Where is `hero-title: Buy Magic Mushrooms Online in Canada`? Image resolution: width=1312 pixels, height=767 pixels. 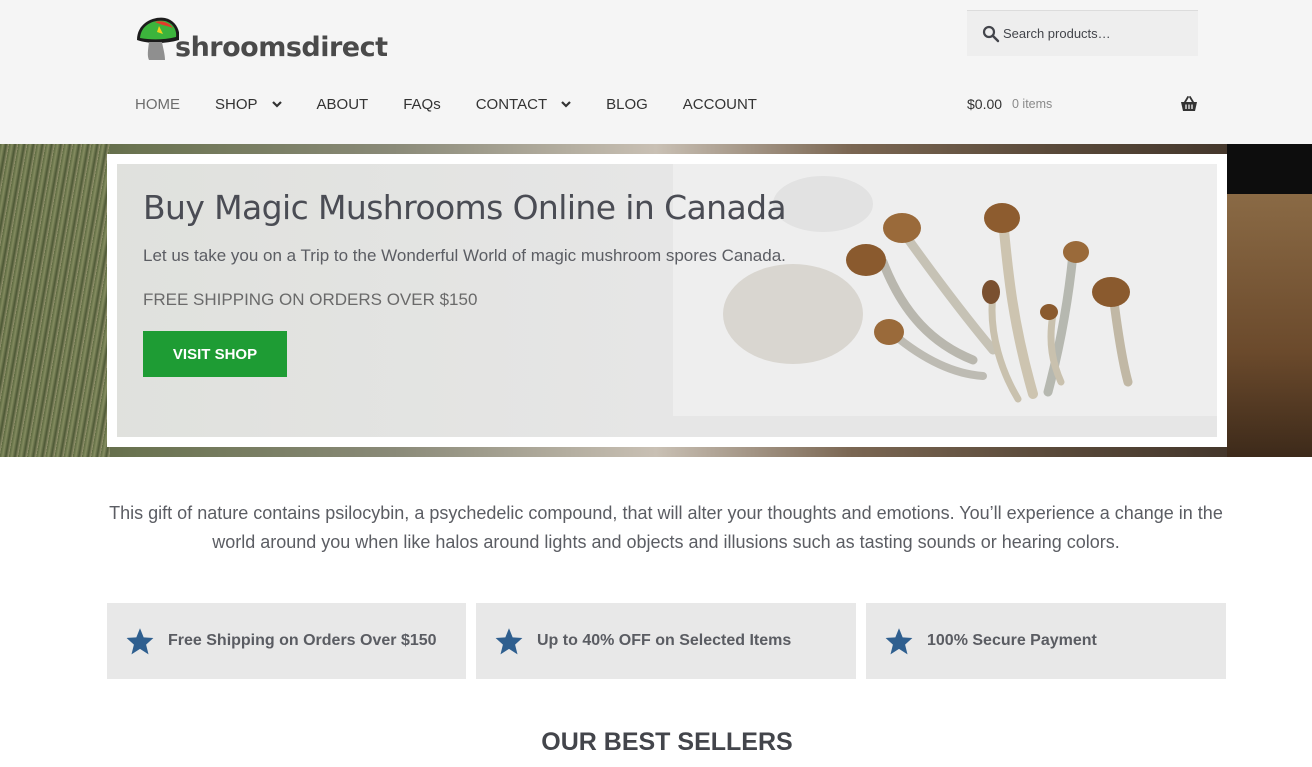 hero-title: Buy Magic Mushrooms Online in Canada is located at coordinates (465, 207).